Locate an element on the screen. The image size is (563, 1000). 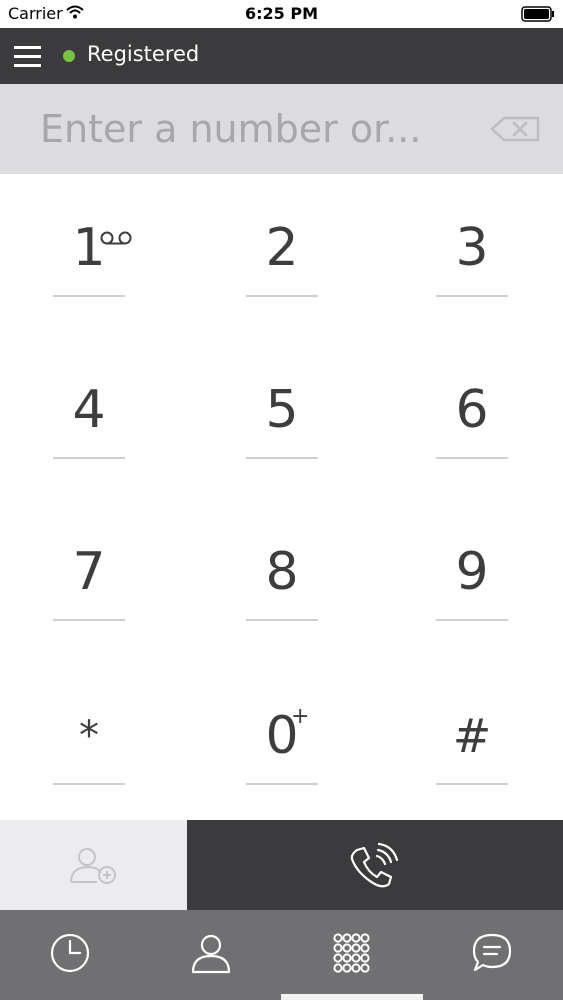
key-digit: 8 is located at coordinates (282, 572).